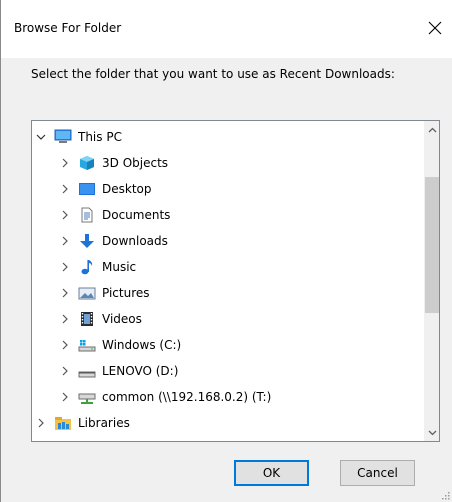 The width and height of the screenshot is (452, 502). I want to click on tree-item-common-network-t: common (\\192.168.0.2) (T:), so click(228, 397).